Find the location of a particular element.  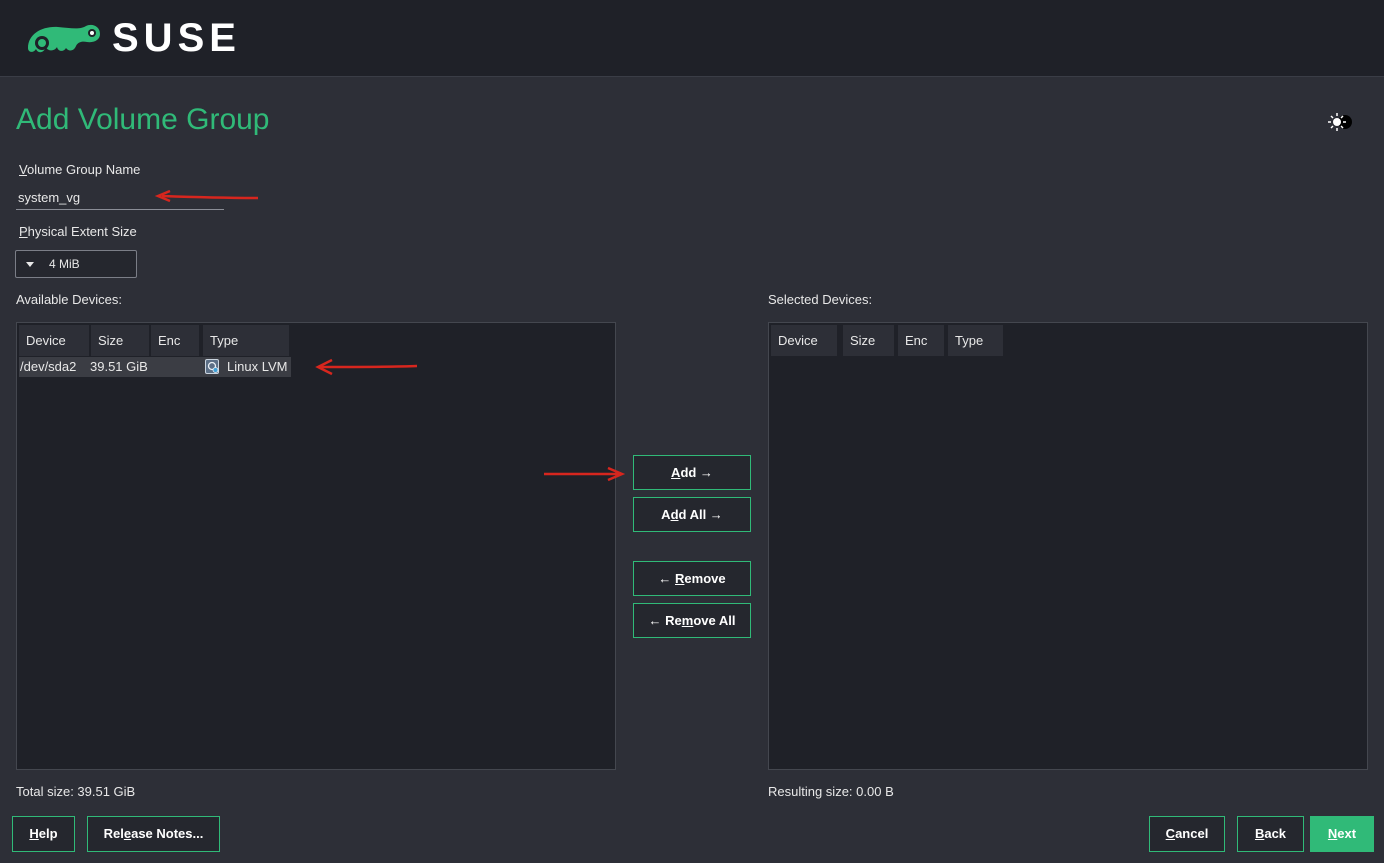

available-devices-label: Available Devices: is located at coordinates (69, 299).